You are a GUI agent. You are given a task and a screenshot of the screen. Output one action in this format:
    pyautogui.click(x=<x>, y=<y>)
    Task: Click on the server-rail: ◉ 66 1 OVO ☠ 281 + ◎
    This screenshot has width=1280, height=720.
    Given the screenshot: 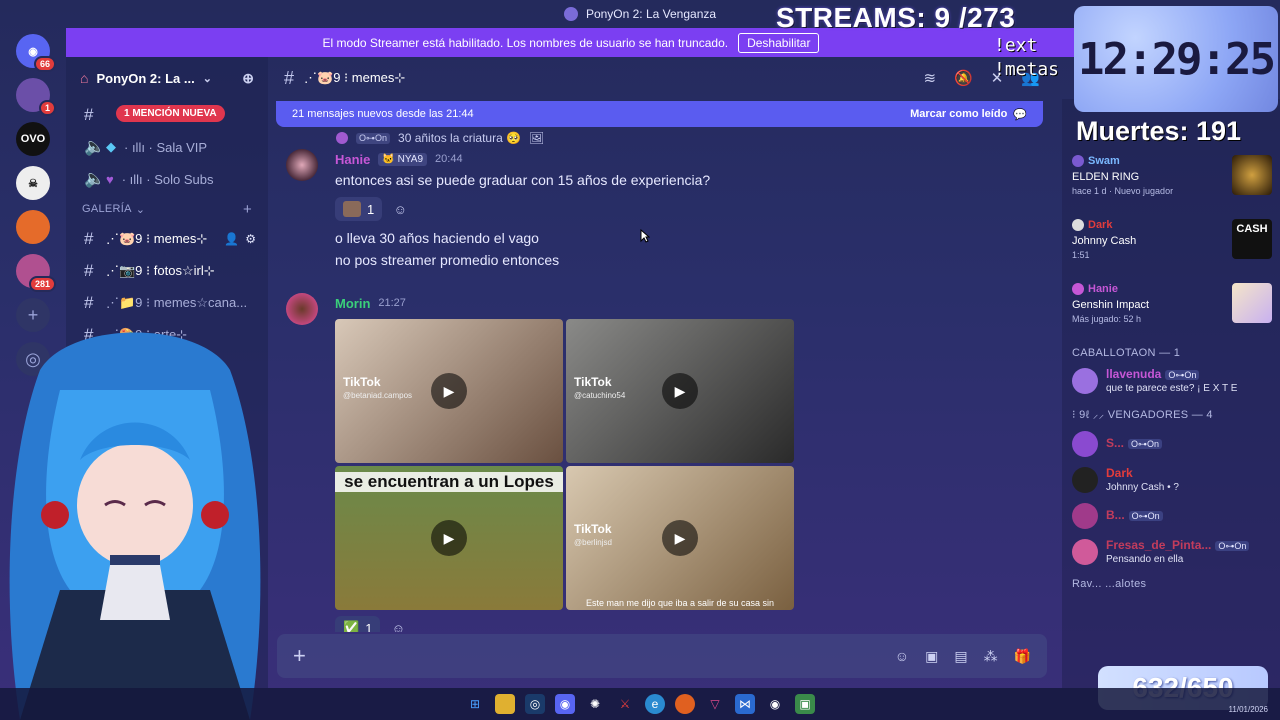 What is the action you would take?
    pyautogui.click(x=33, y=358)
    